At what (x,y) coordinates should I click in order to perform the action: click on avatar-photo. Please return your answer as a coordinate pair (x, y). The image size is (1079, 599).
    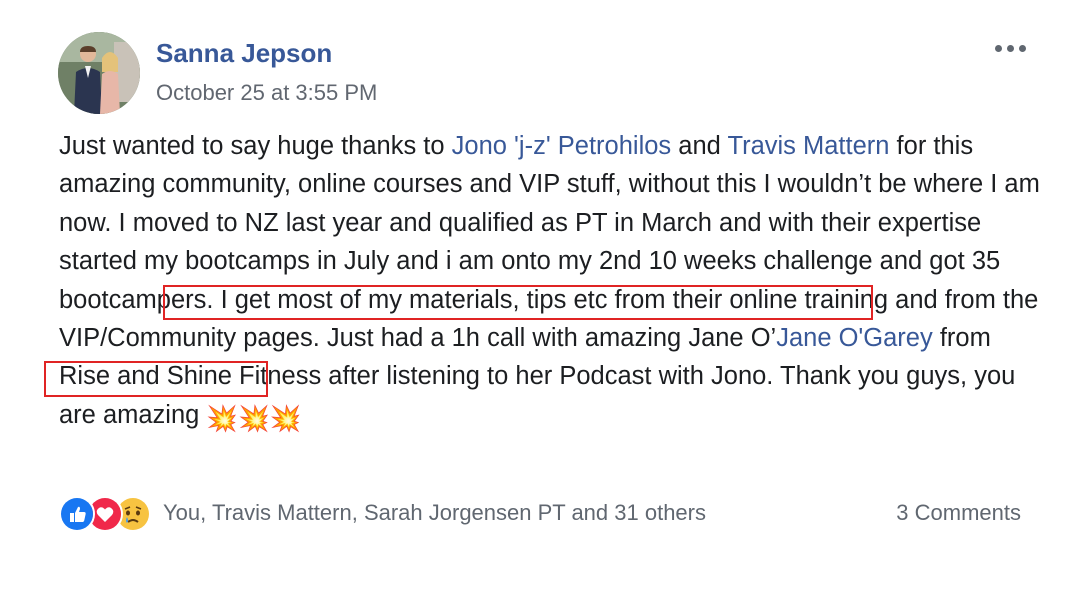
    Looking at the image, I should click on (99, 73).